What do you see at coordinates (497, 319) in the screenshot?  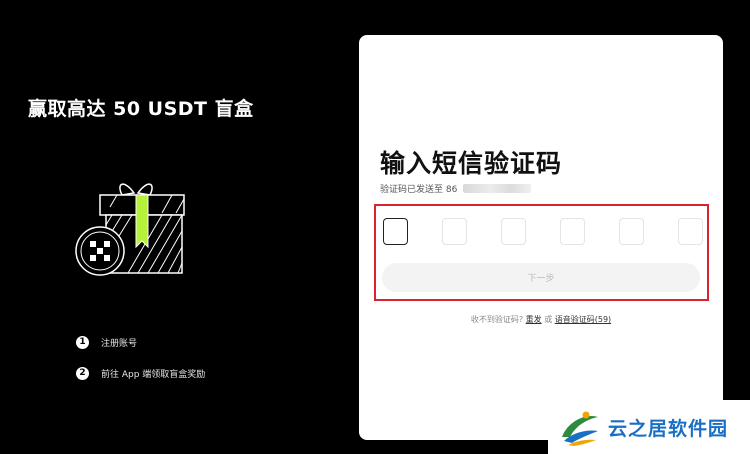 I see `resend-prefix: 收不到验证码?` at bounding box center [497, 319].